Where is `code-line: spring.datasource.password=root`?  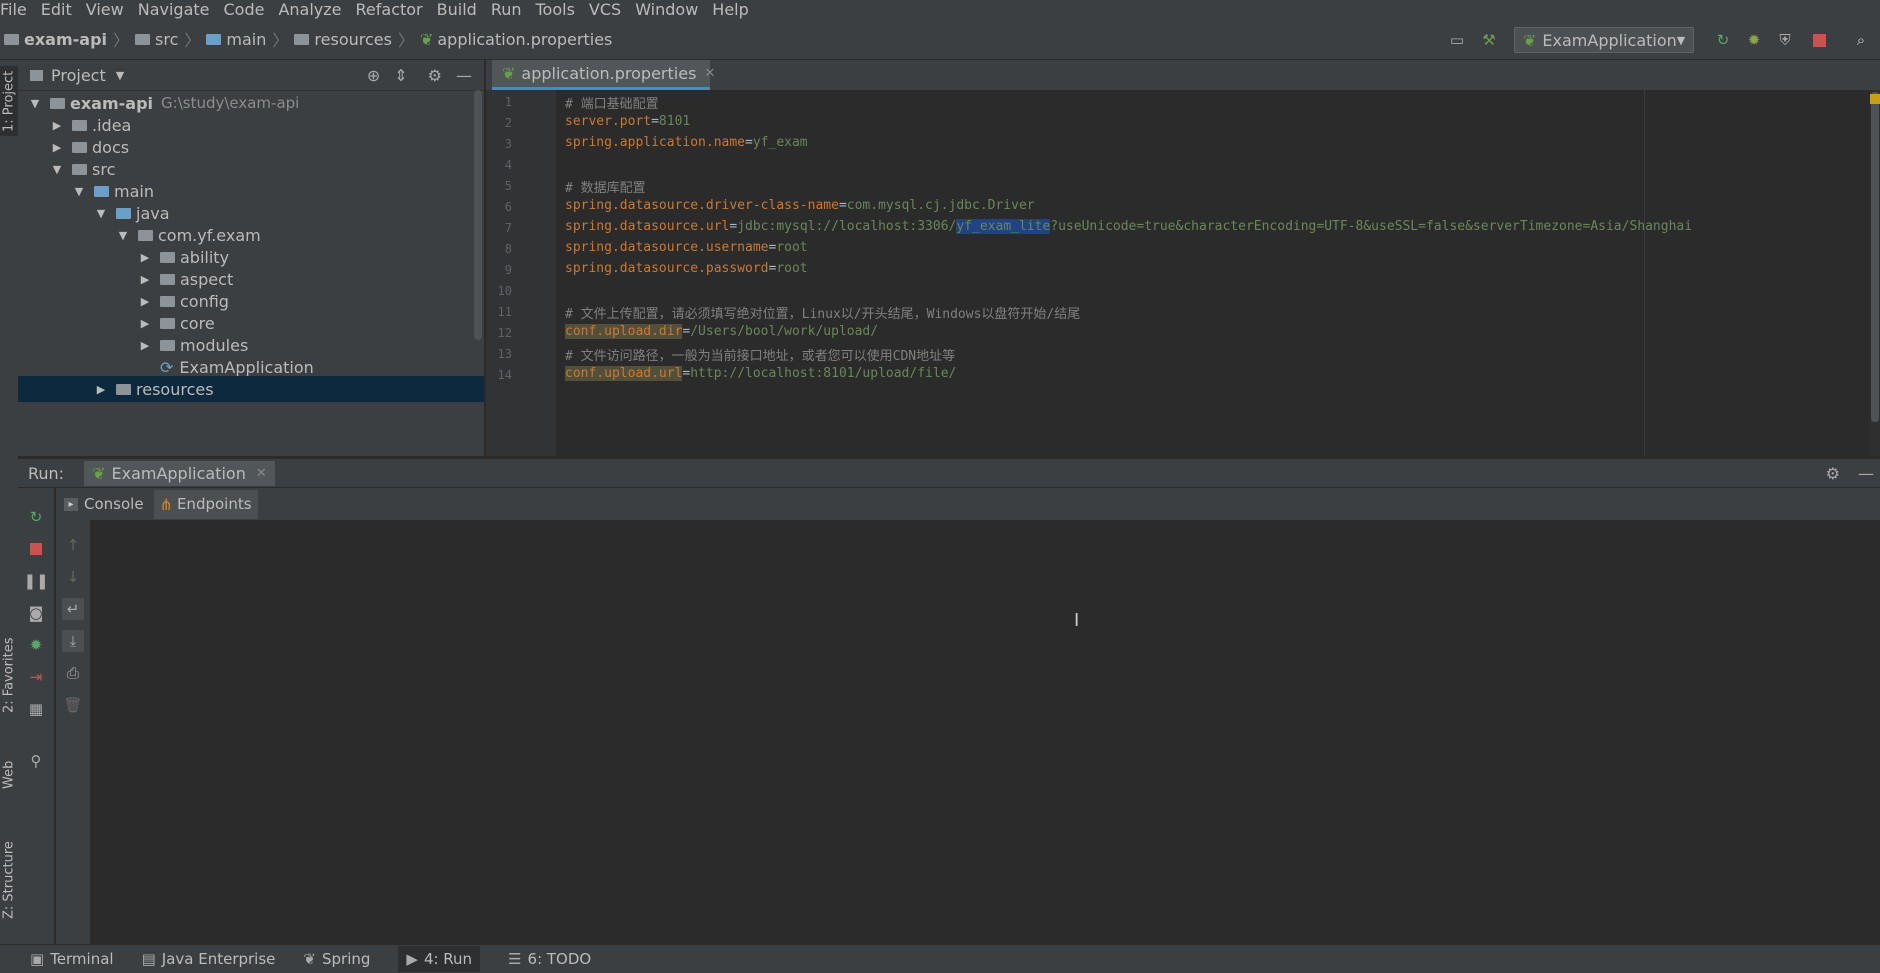
code-line: spring.datasource.password=root is located at coordinates (686, 268).